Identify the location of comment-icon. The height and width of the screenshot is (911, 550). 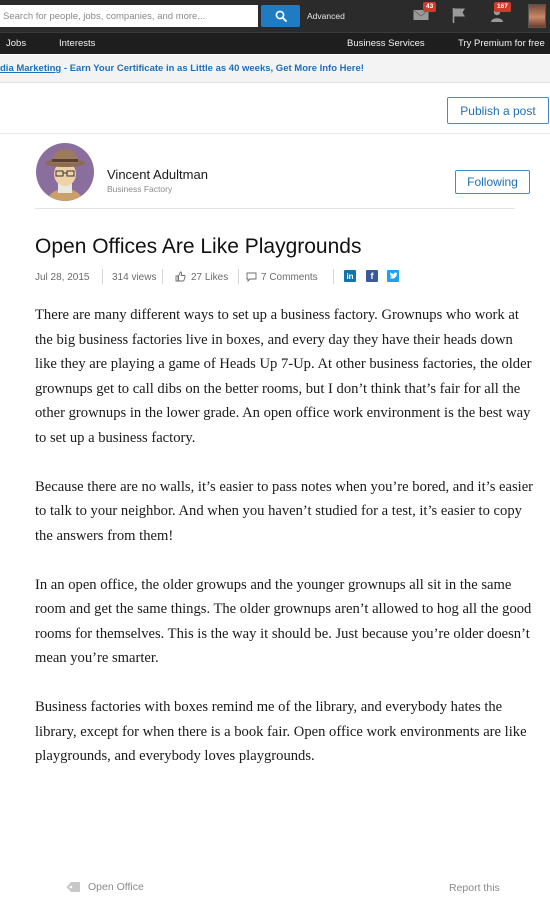
(251, 277).